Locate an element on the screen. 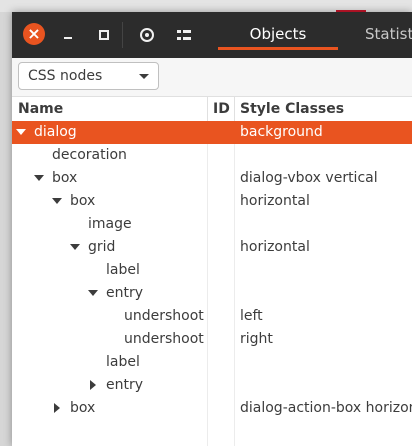 Image resolution: width=412 pixels, height=446 pixels. tree-row: box horizontal is located at coordinates (212, 201).